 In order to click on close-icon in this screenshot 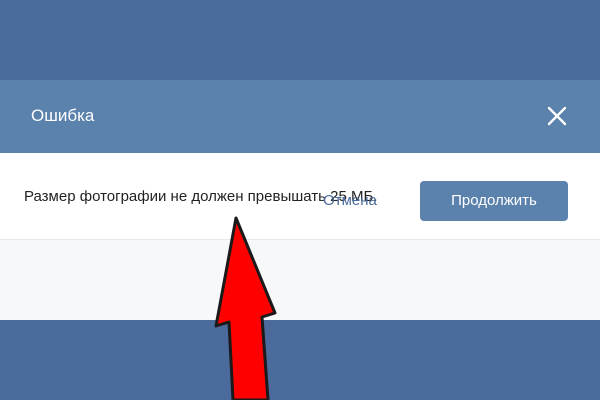, I will do `click(557, 116)`.